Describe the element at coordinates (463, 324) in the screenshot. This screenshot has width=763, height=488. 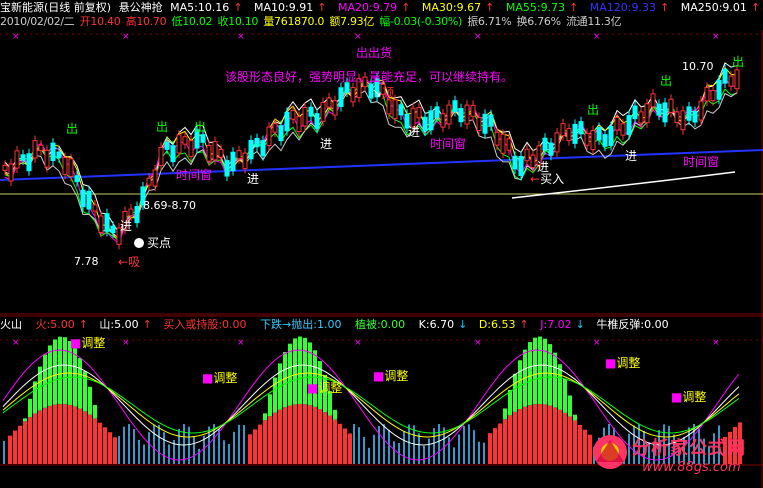
I see `down-arrow-icon: ↓` at that location.